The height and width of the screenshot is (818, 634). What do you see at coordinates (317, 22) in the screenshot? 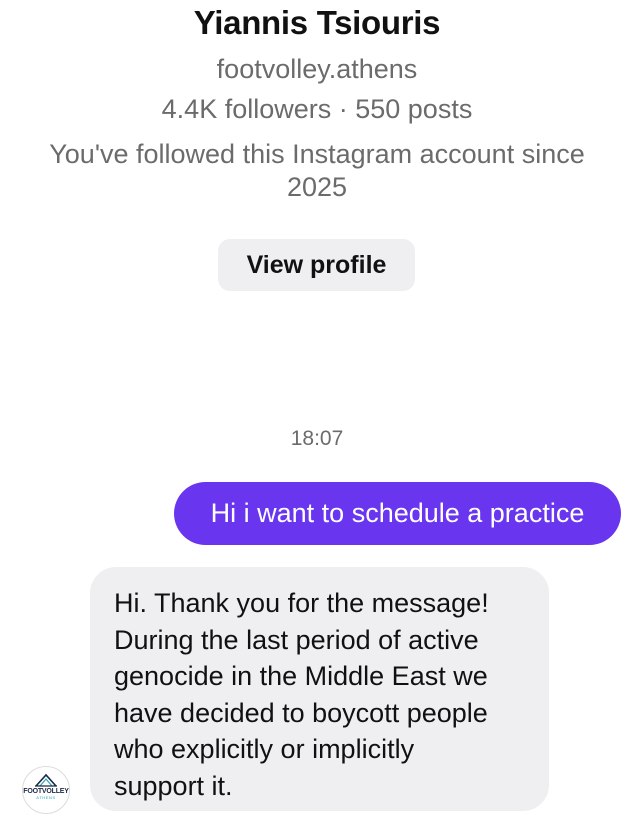
I see `profile-name: Yiannis Tsiouris` at bounding box center [317, 22].